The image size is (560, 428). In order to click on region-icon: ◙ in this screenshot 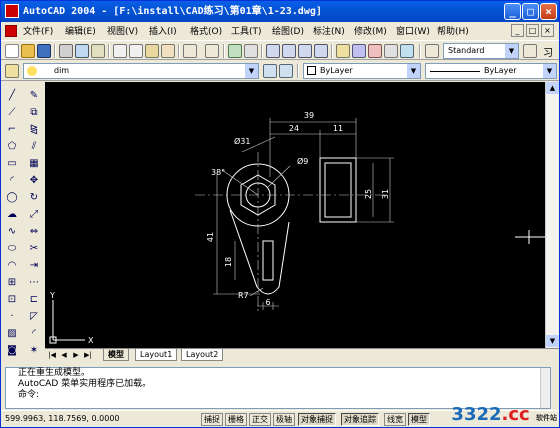, I will do `click(12, 351)`.